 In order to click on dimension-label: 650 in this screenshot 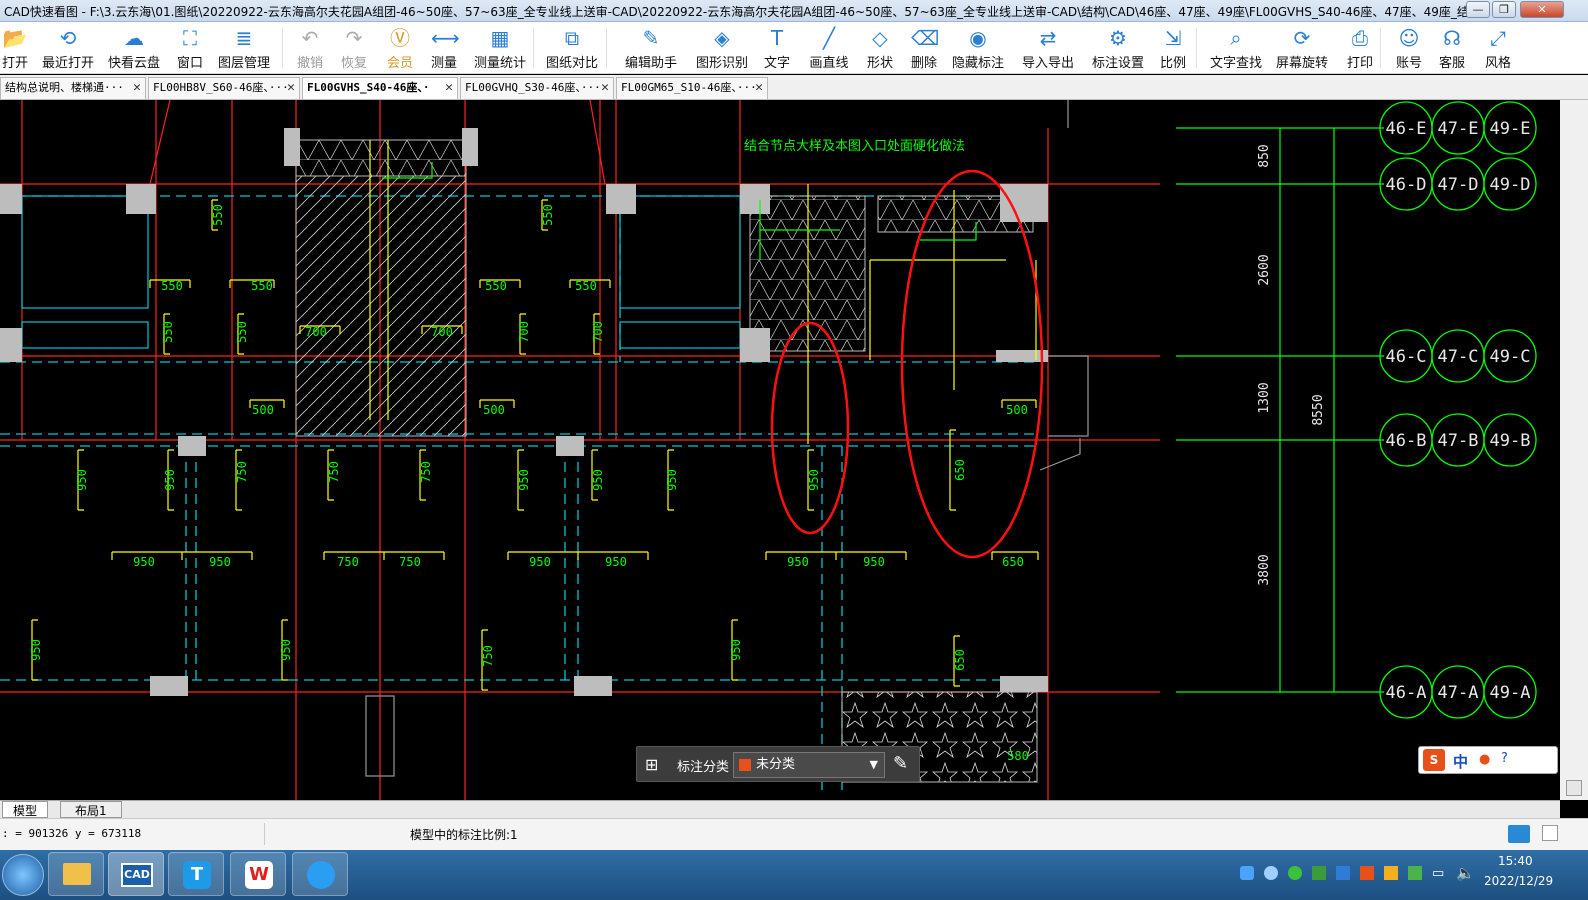, I will do `click(960, 660)`.